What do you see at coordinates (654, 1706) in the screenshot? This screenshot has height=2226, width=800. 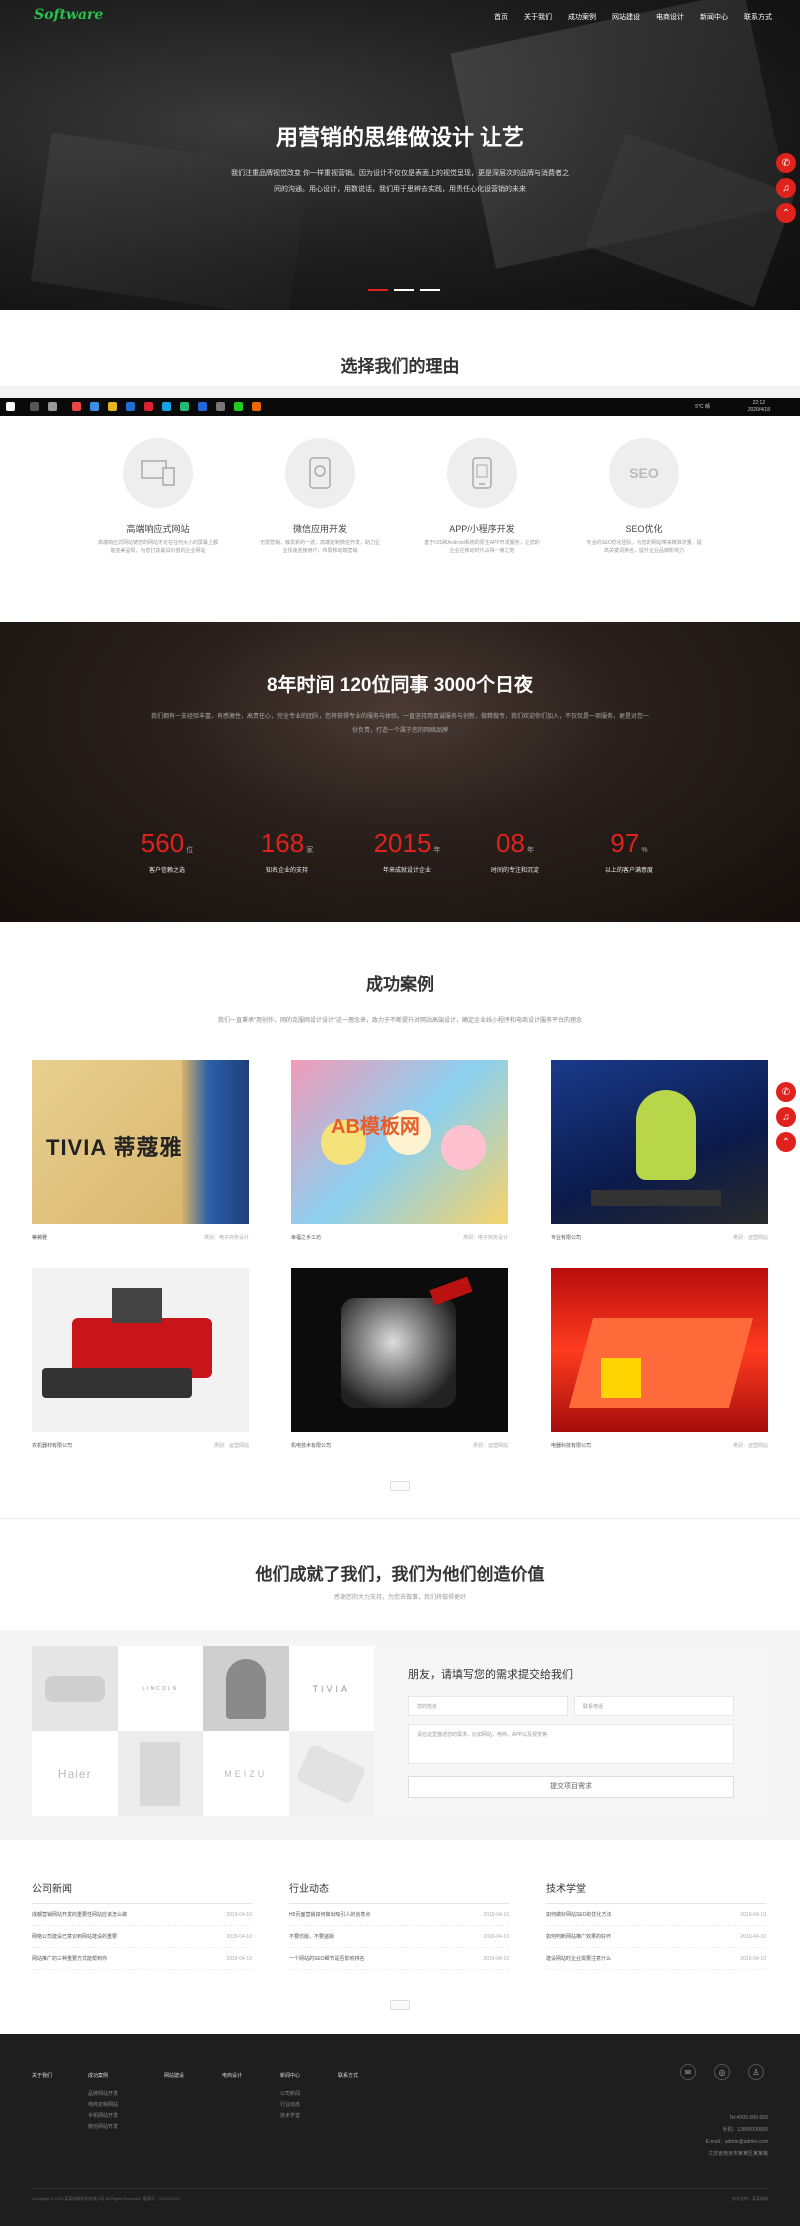 I see `phone-field: 联系电话` at bounding box center [654, 1706].